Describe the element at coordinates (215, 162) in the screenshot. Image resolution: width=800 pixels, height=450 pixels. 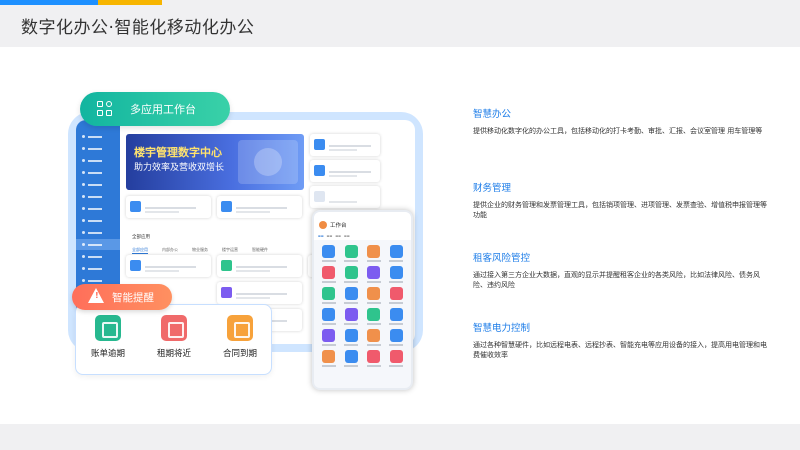
I see `workbench-banner: 楼宇管理数字中心 助力效率及营收双增长` at that location.